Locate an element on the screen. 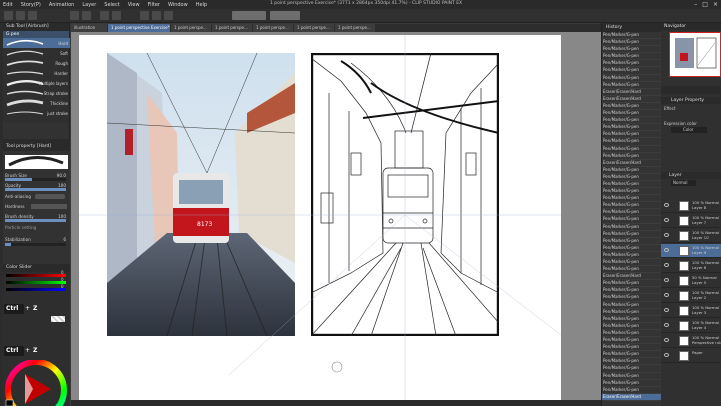 This screenshot has width=721, height=406. brush-item: Rough is located at coordinates (36, 63).